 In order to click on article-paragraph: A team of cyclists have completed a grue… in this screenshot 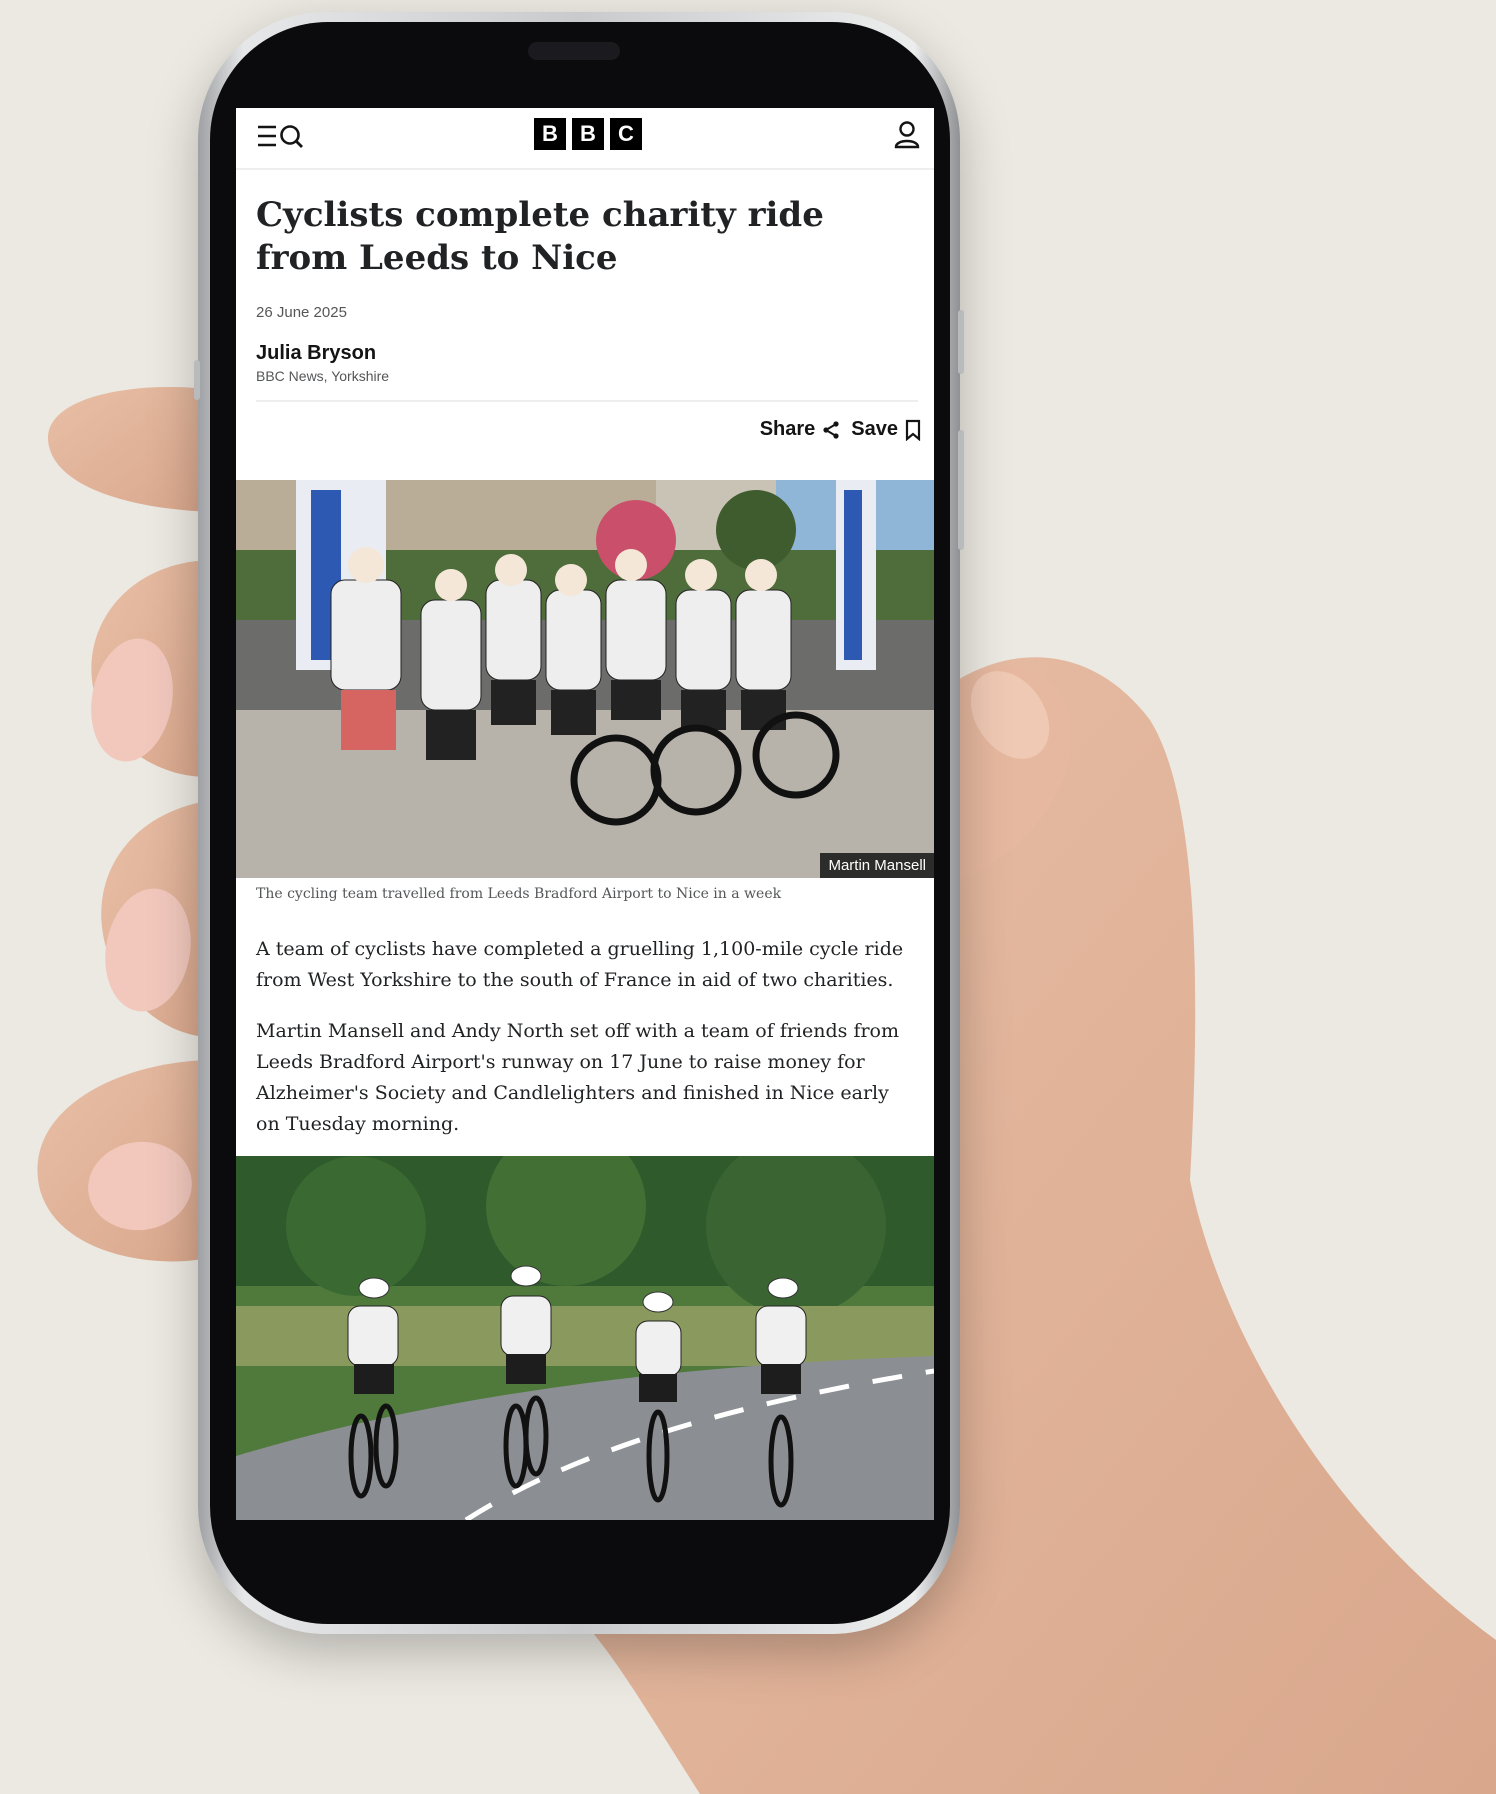, I will do `click(580, 964)`.